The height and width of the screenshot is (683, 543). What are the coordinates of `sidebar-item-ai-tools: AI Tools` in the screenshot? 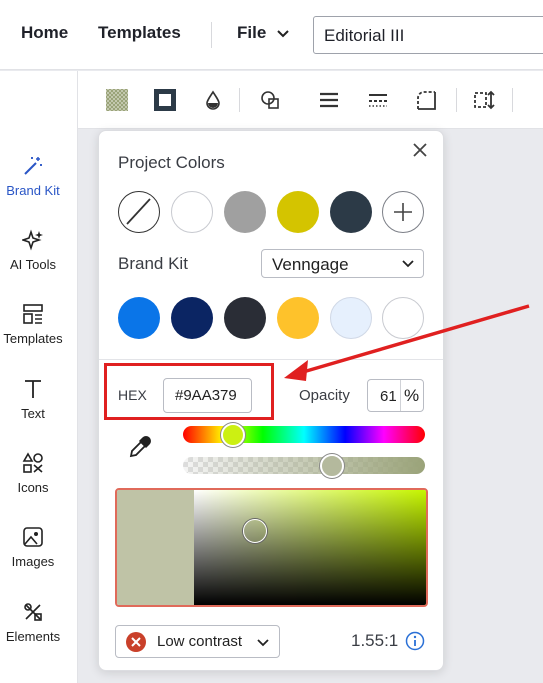 It's located at (33, 250).